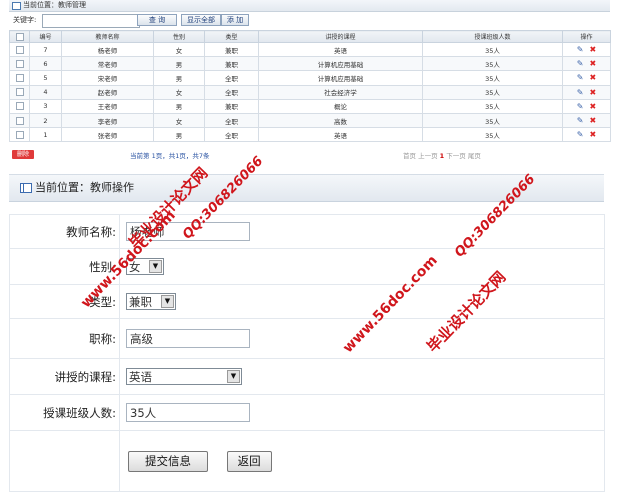 The image size is (629, 495). I want to click on gender-value: 女, so click(135, 267).